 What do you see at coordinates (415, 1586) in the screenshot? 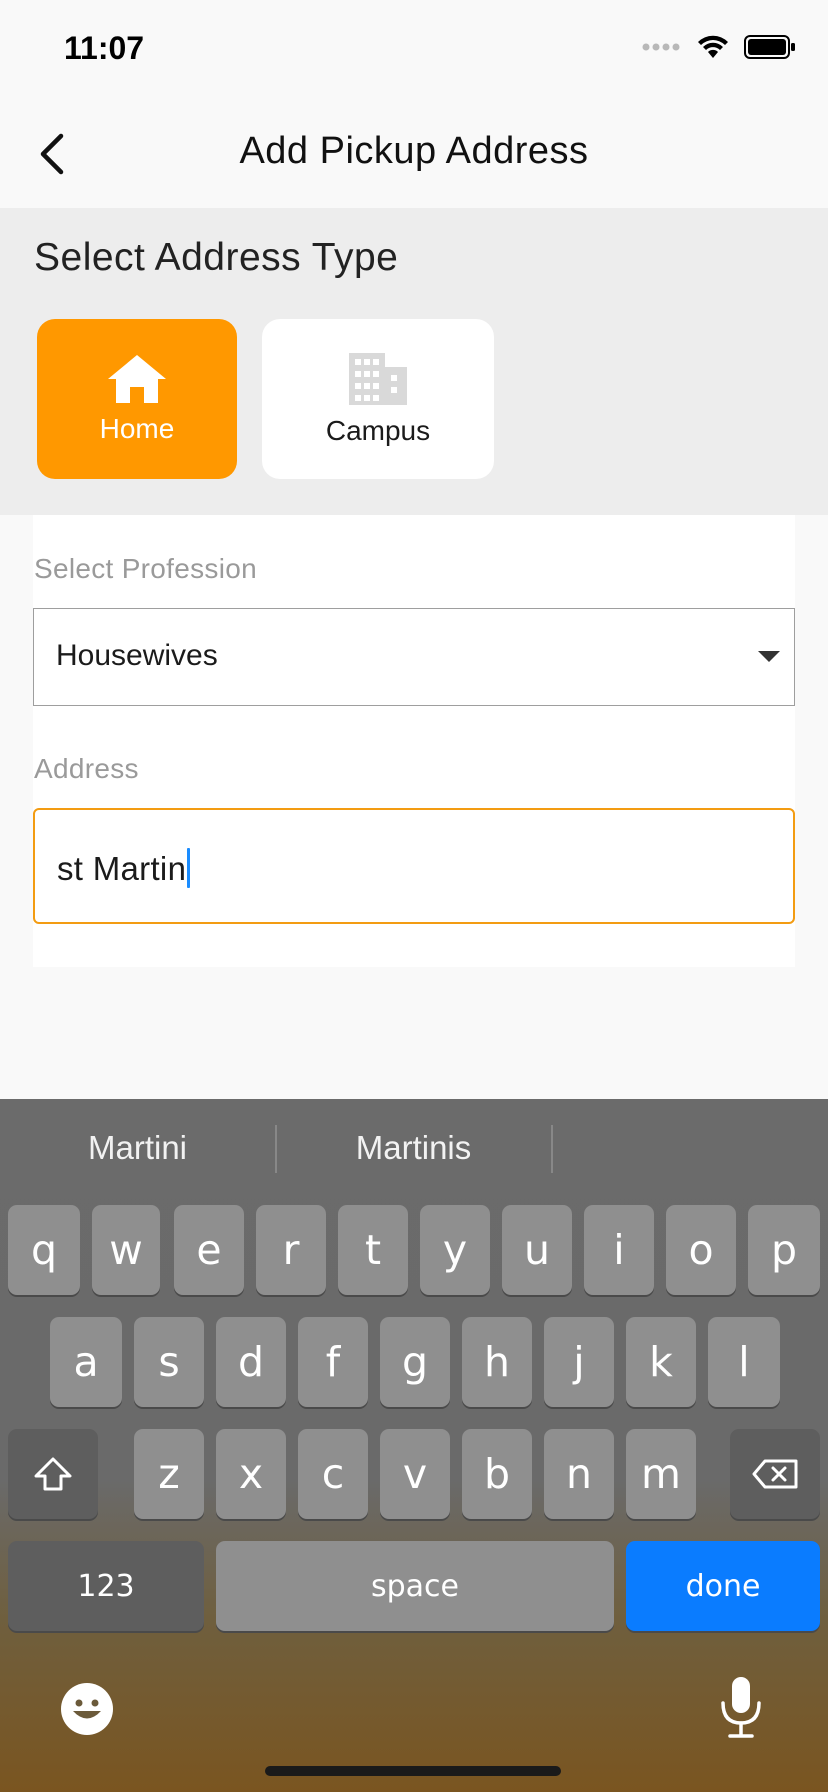
I see `space-key: space` at bounding box center [415, 1586].